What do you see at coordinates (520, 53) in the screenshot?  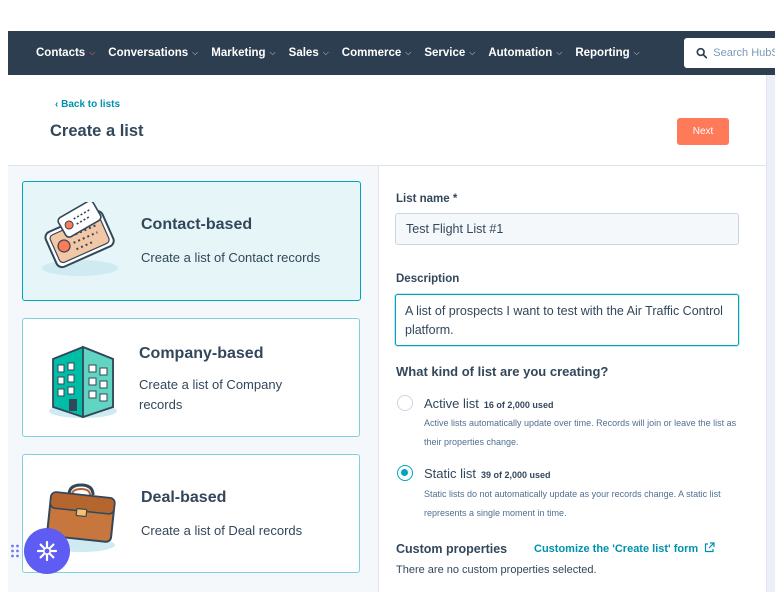 I see `nav-automation-label: Automation` at bounding box center [520, 53].